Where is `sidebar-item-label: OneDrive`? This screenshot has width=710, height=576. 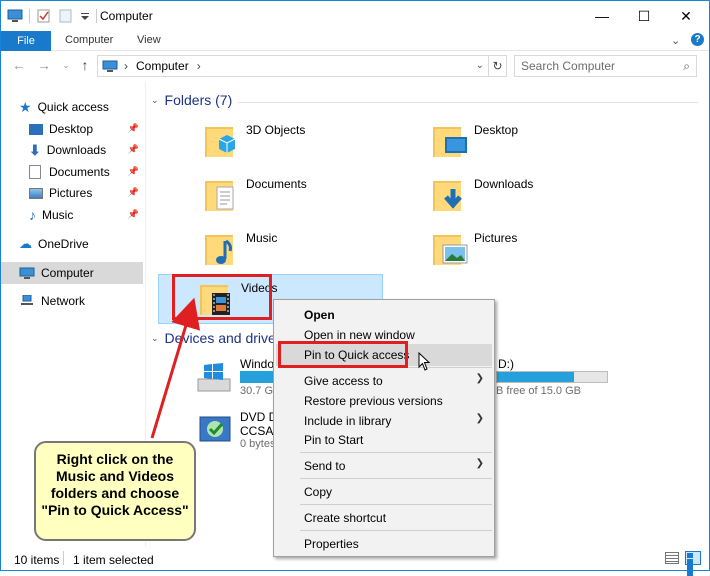 sidebar-item-label: OneDrive is located at coordinates (63, 244).